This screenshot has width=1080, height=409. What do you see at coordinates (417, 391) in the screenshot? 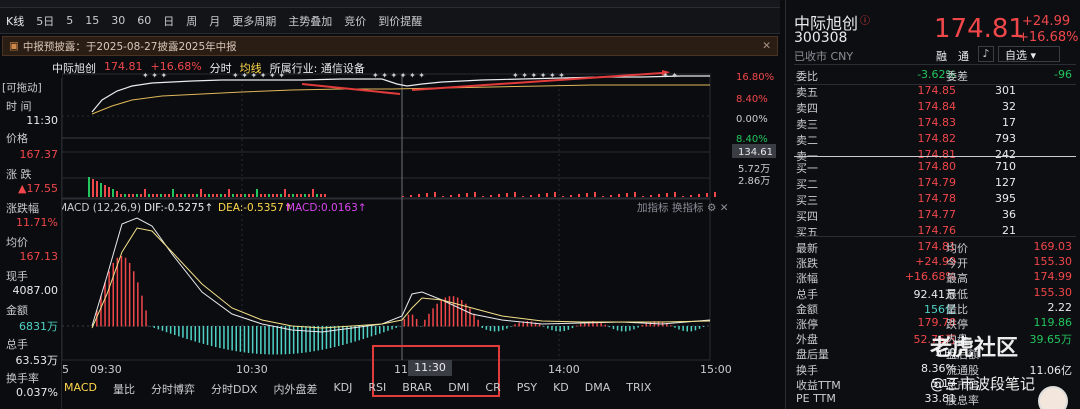
I see `tab-indicator: BRAR` at bounding box center [417, 391].